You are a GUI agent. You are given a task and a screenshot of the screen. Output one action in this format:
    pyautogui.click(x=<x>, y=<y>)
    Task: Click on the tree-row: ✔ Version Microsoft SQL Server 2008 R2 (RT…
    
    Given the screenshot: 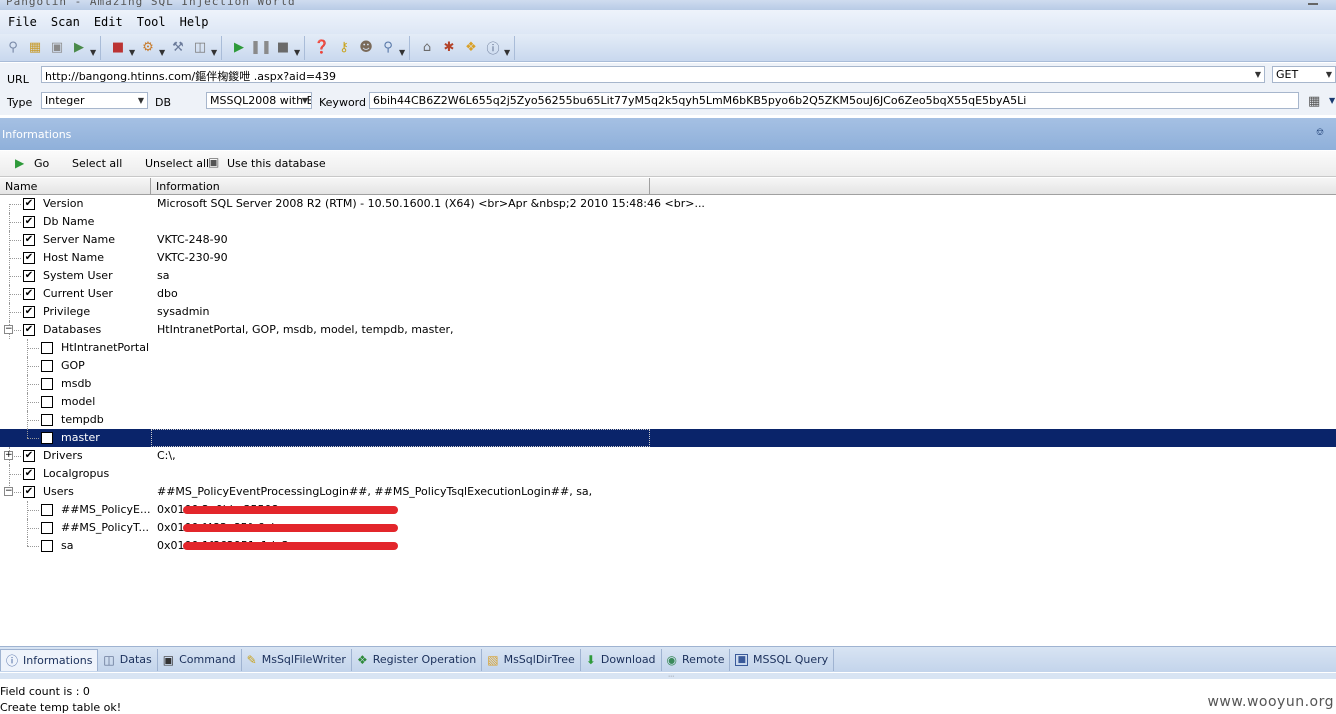 What is the action you would take?
    pyautogui.click(x=668, y=204)
    